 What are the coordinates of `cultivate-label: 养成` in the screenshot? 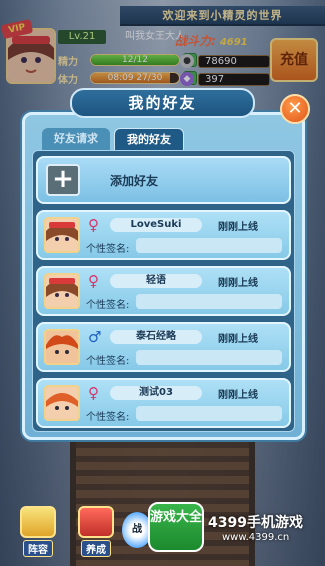 It's located at (96, 548).